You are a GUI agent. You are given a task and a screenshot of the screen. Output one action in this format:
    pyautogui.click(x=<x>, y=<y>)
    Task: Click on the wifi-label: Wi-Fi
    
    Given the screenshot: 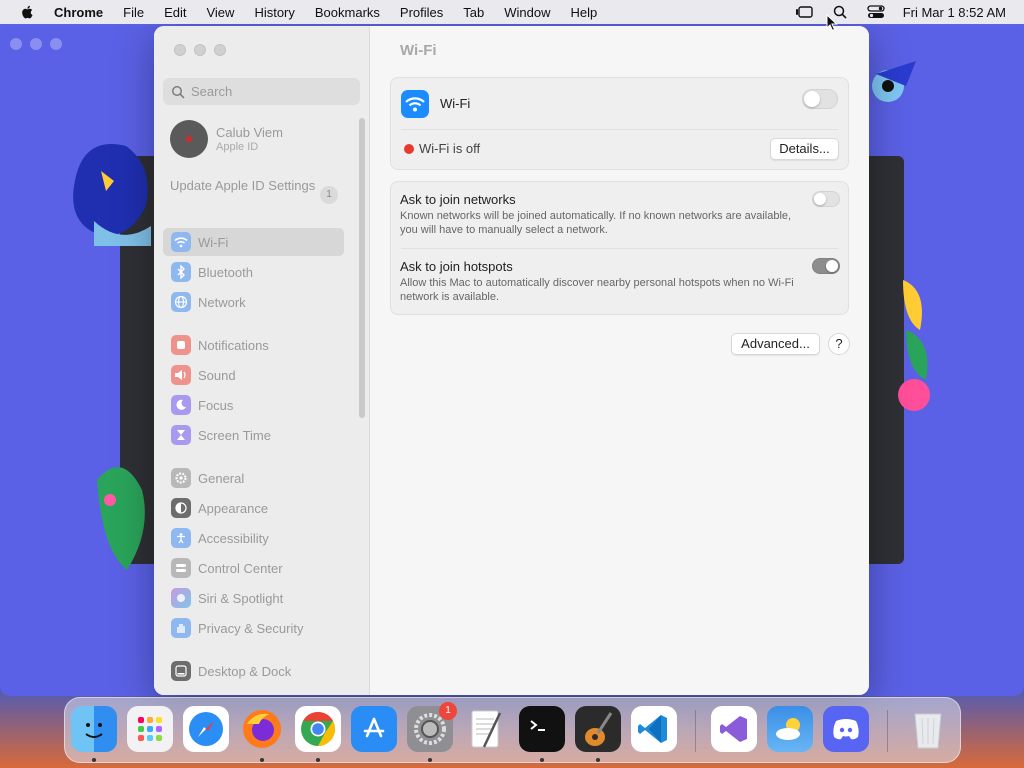 What is the action you would take?
    pyautogui.click(x=455, y=103)
    